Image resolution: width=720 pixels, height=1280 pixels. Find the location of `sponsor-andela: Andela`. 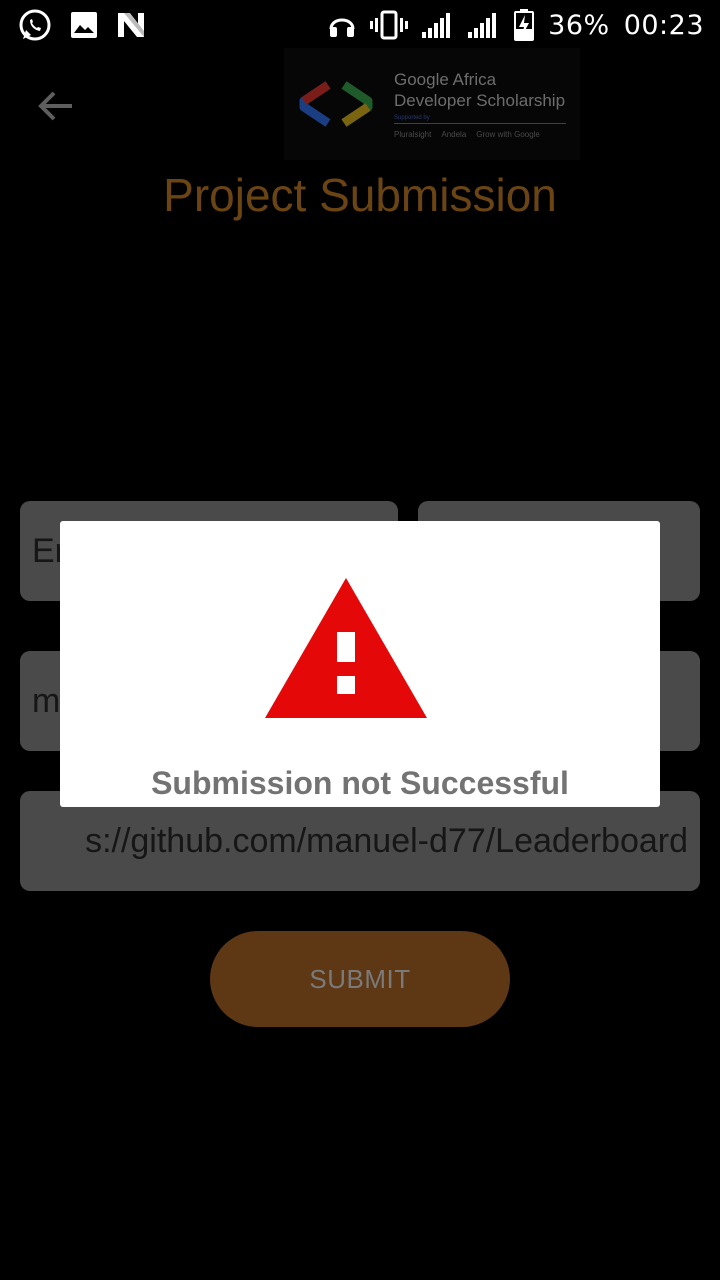

sponsor-andela: Andela is located at coordinates (454, 134).